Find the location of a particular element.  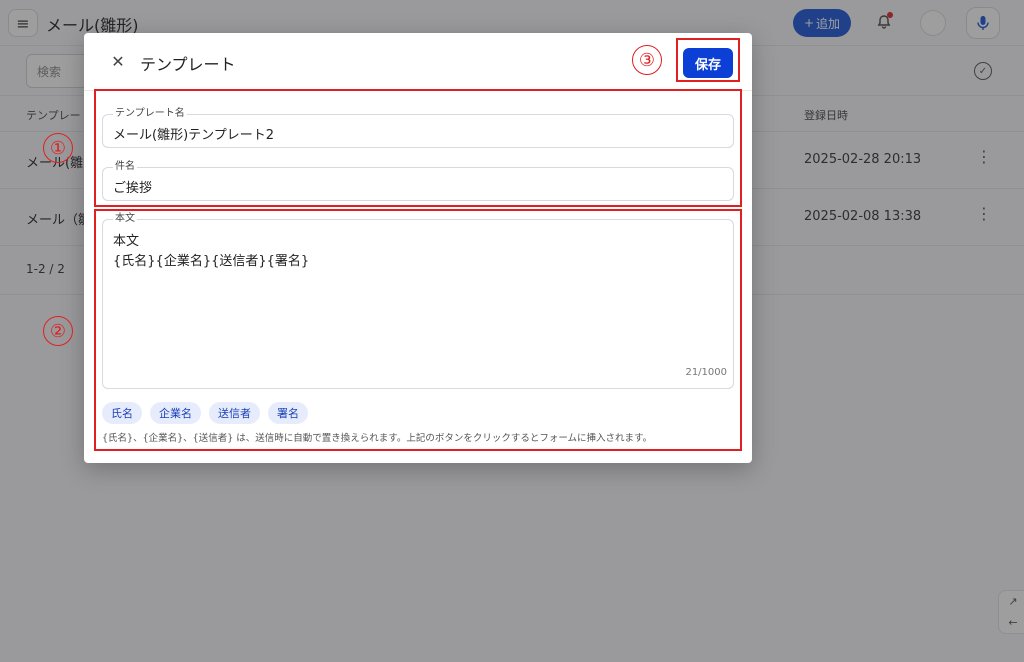

annotation-number-2: ② is located at coordinates (58, 331).